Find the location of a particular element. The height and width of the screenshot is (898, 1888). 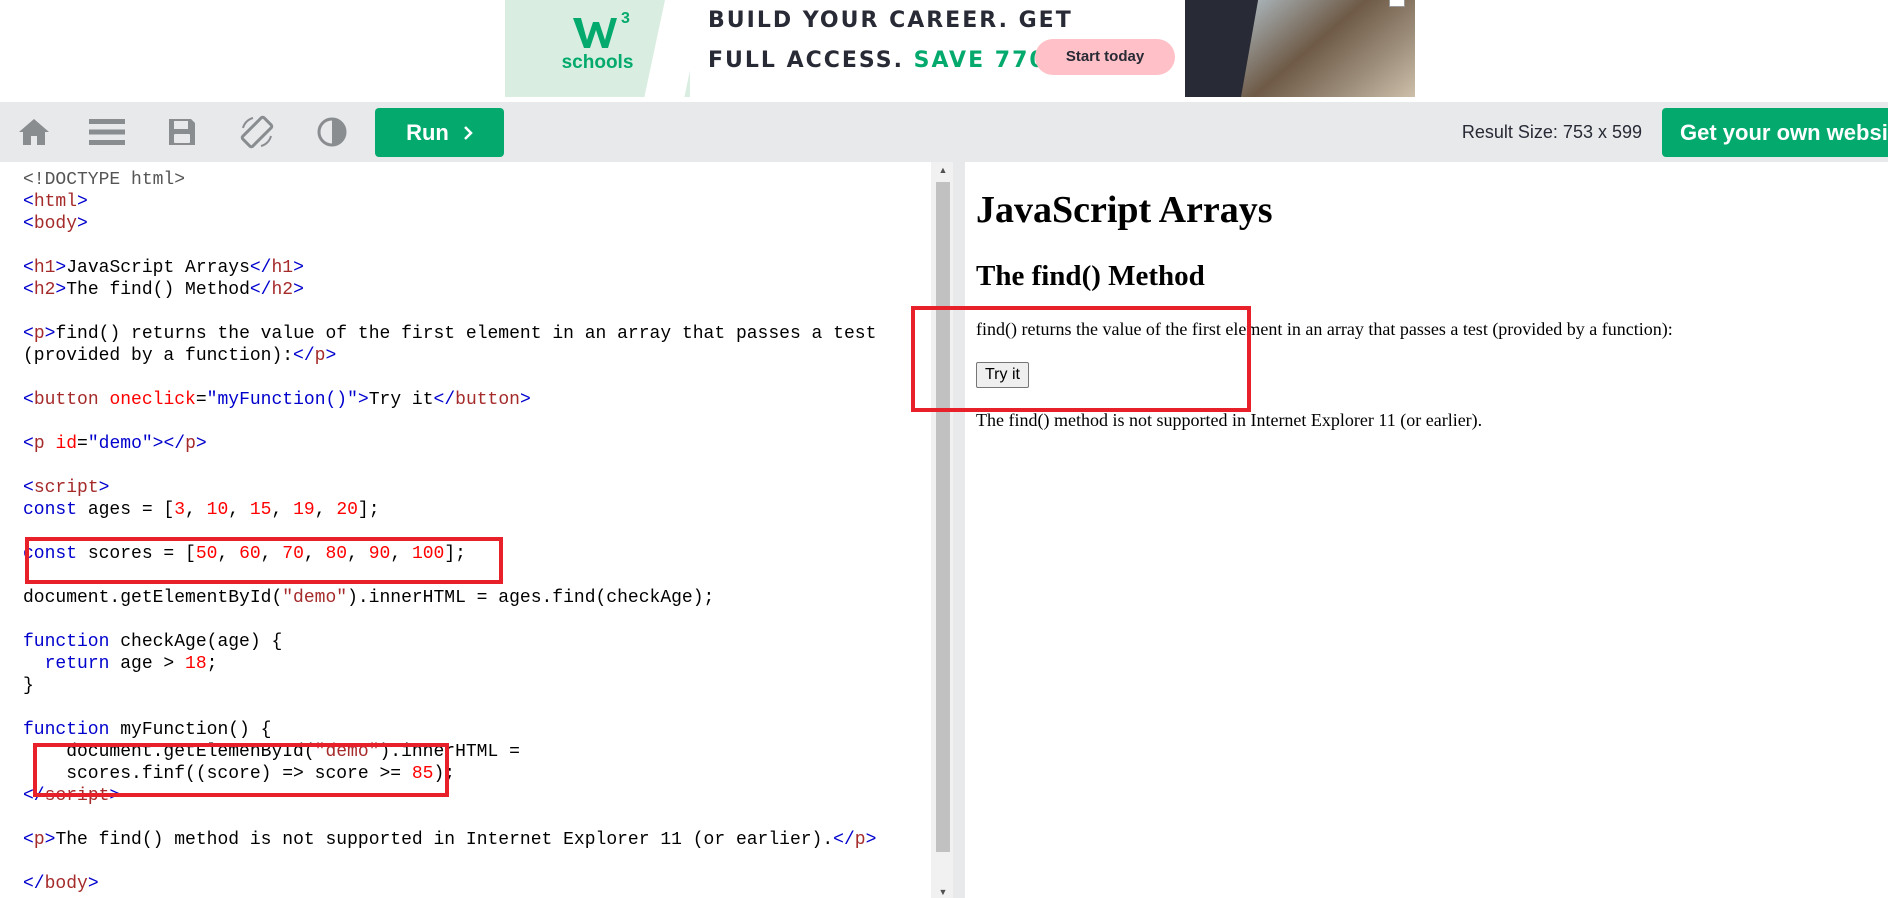

home-icon is located at coordinates (34, 132).